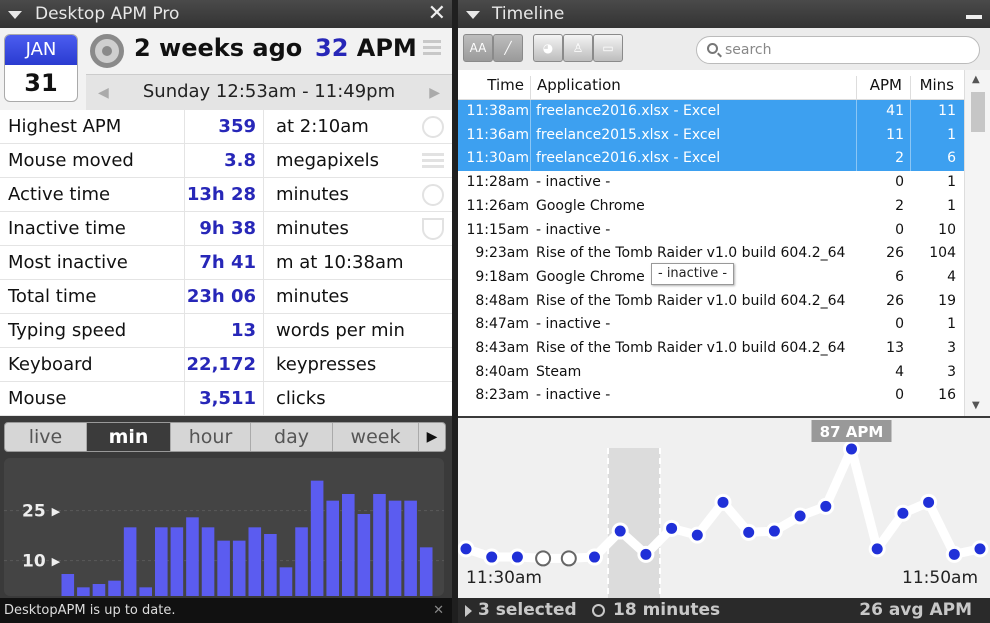 The height and width of the screenshot is (623, 990). I want to click on table-scrollbar: ▲ ▼, so click(977, 243).